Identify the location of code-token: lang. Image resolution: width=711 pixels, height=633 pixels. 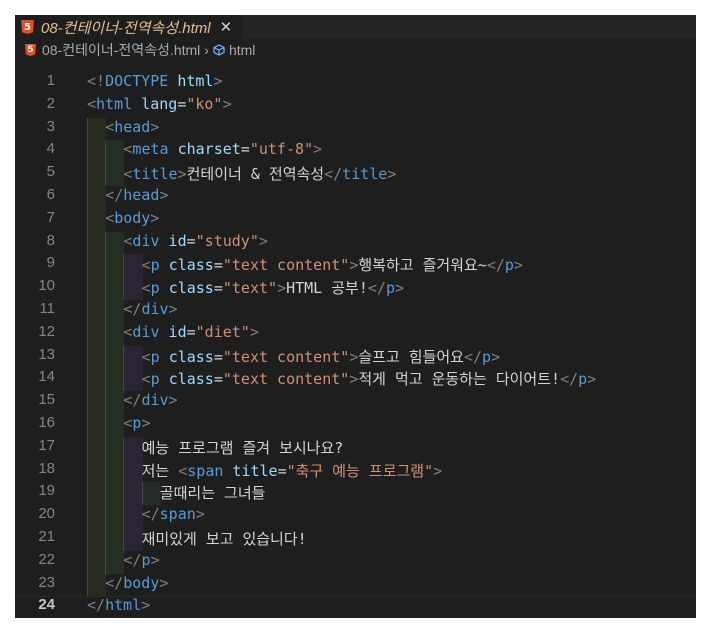
(159, 103).